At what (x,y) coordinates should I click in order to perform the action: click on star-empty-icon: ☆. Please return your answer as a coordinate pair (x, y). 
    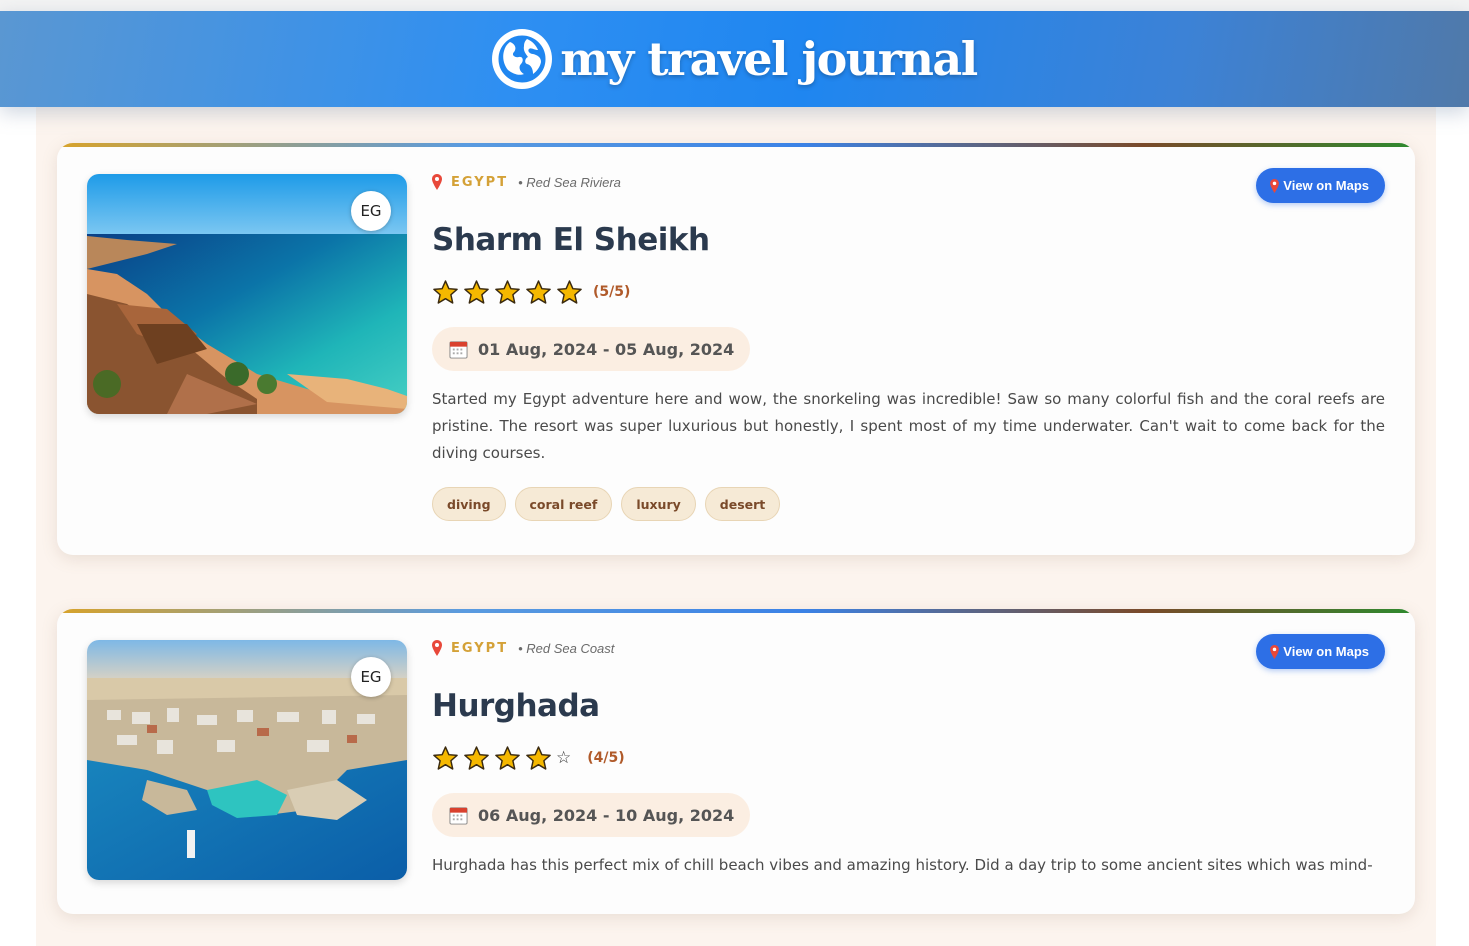
    Looking at the image, I should click on (564, 758).